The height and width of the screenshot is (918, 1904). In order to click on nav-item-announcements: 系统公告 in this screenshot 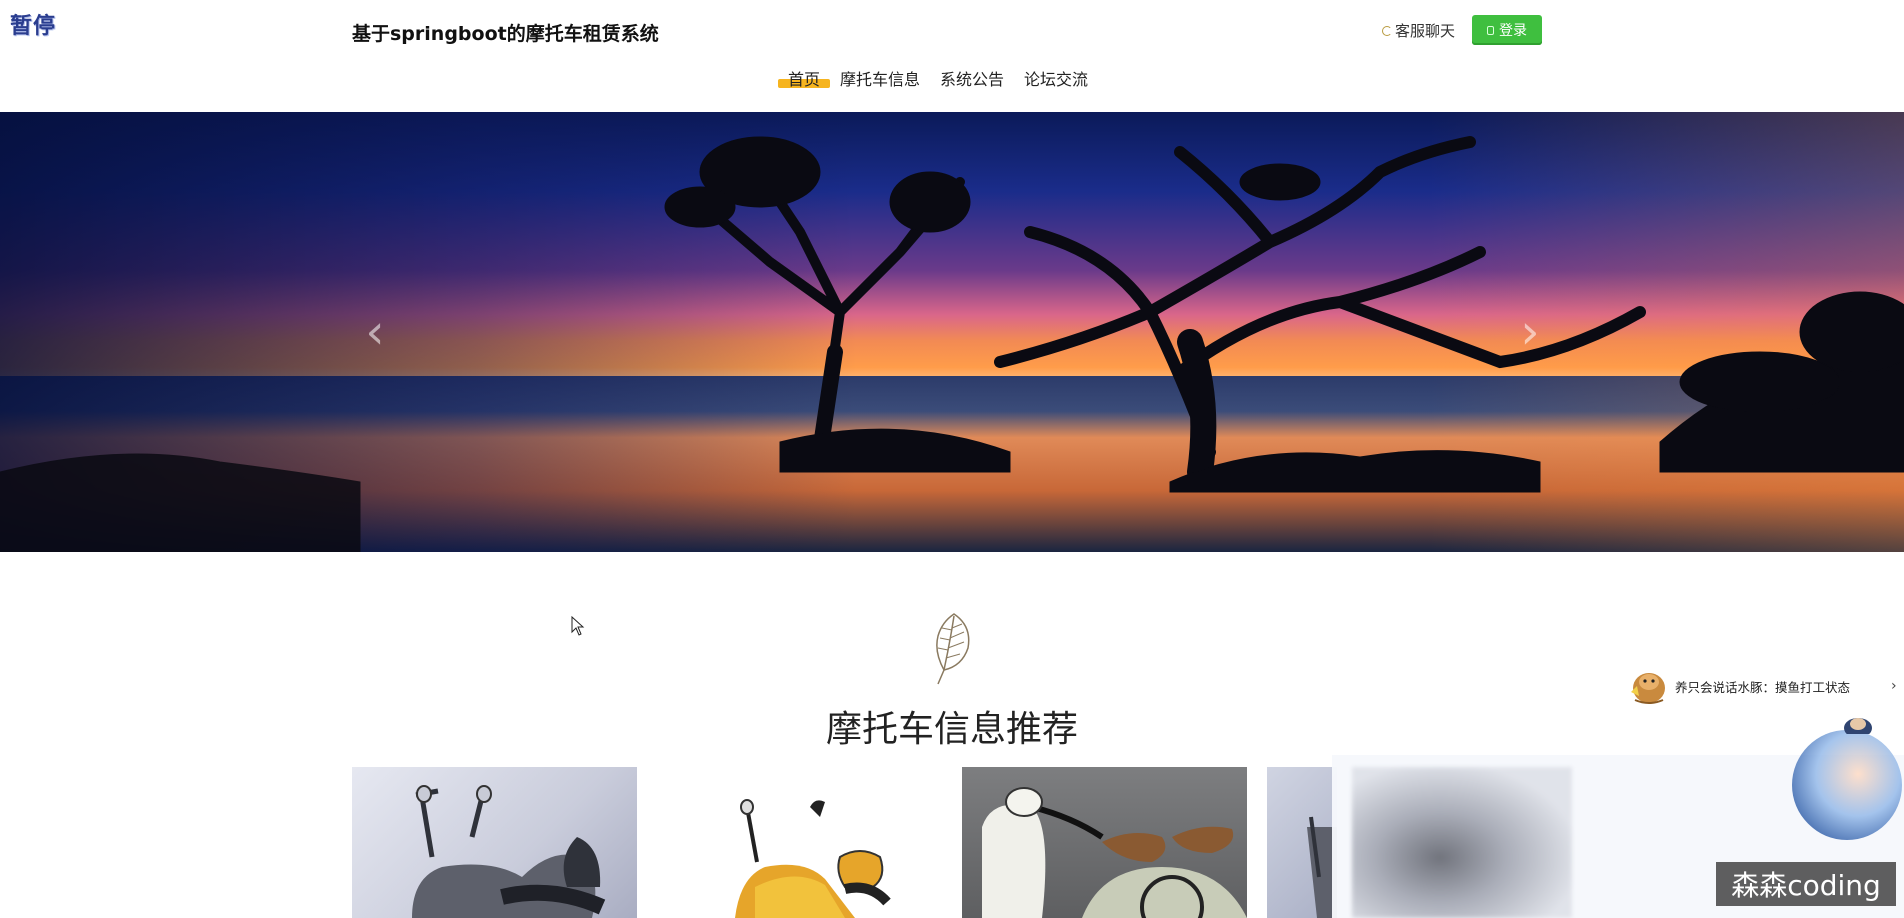, I will do `click(972, 79)`.